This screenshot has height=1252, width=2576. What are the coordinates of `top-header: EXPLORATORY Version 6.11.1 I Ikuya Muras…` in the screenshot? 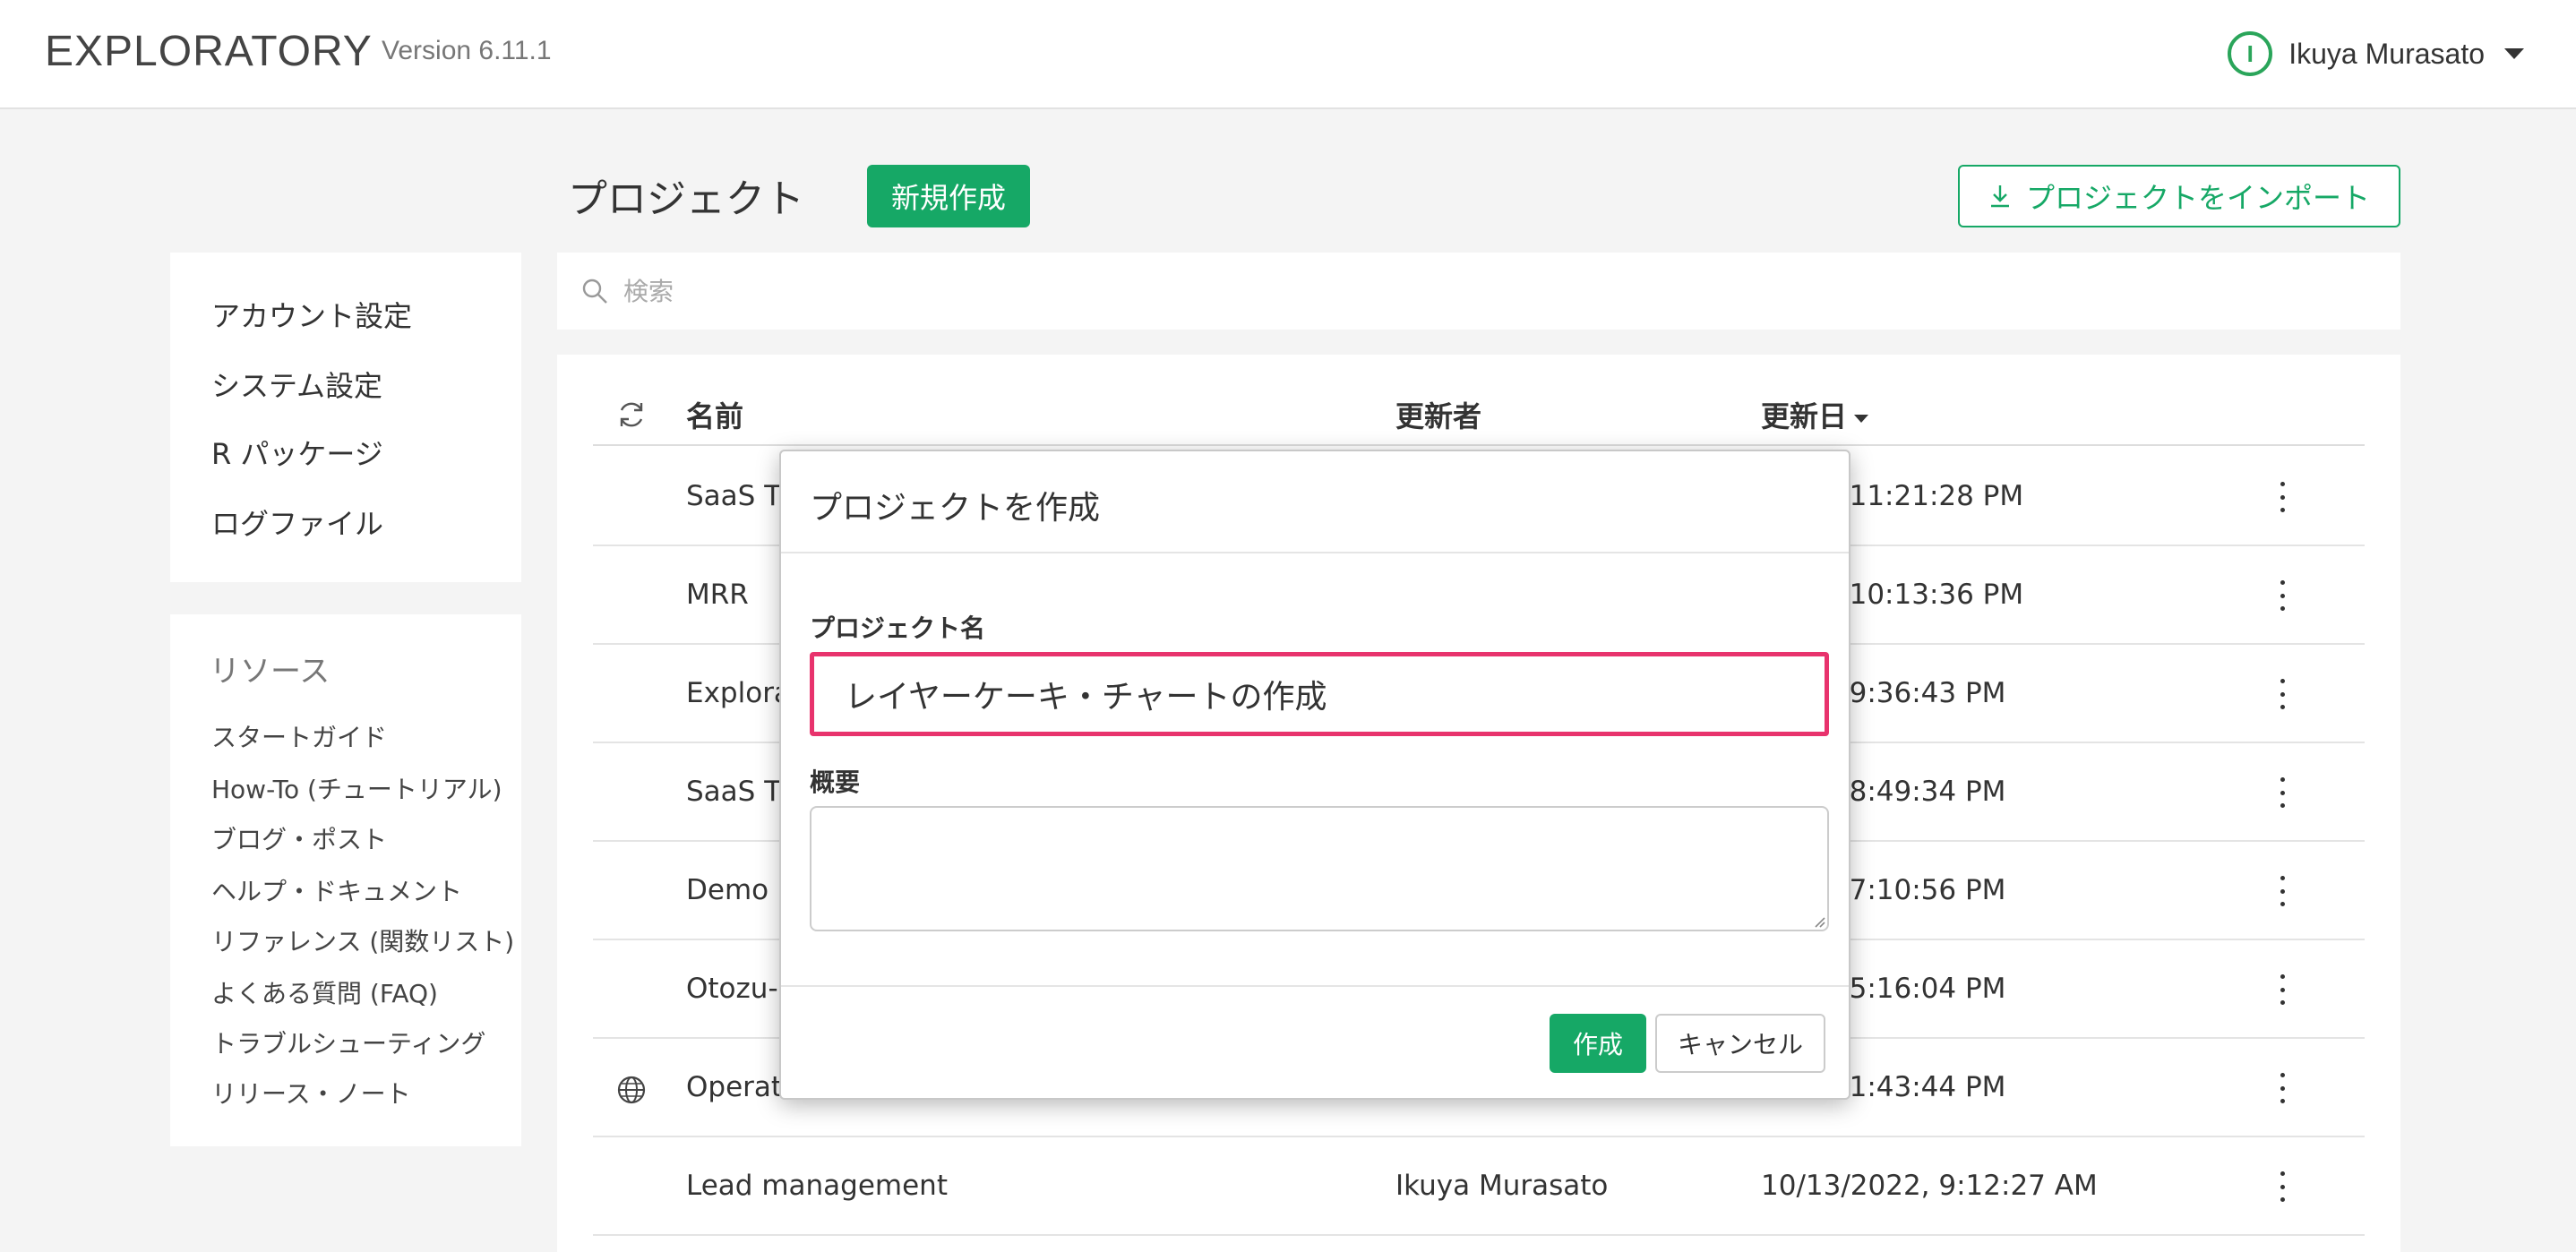 It's located at (1288, 54).